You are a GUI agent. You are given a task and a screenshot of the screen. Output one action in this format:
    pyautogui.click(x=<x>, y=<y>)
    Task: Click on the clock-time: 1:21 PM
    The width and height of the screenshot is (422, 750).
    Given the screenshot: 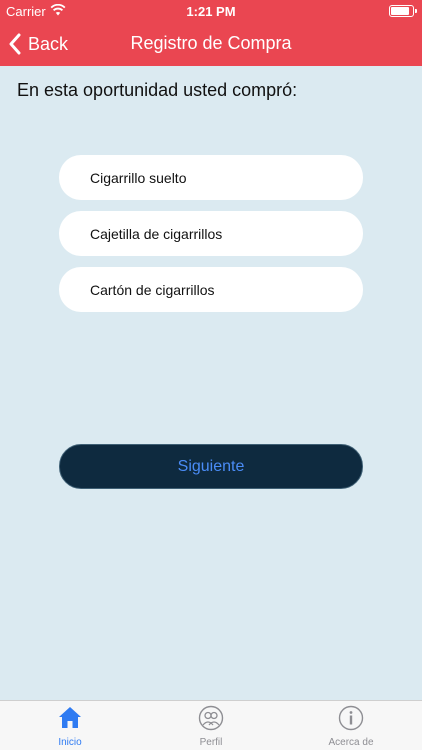 What is the action you would take?
    pyautogui.click(x=211, y=11)
    